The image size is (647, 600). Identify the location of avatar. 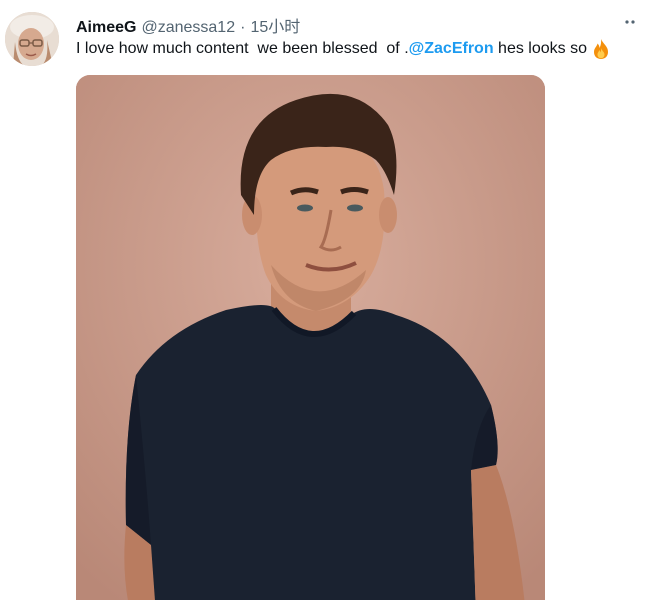
(32, 39).